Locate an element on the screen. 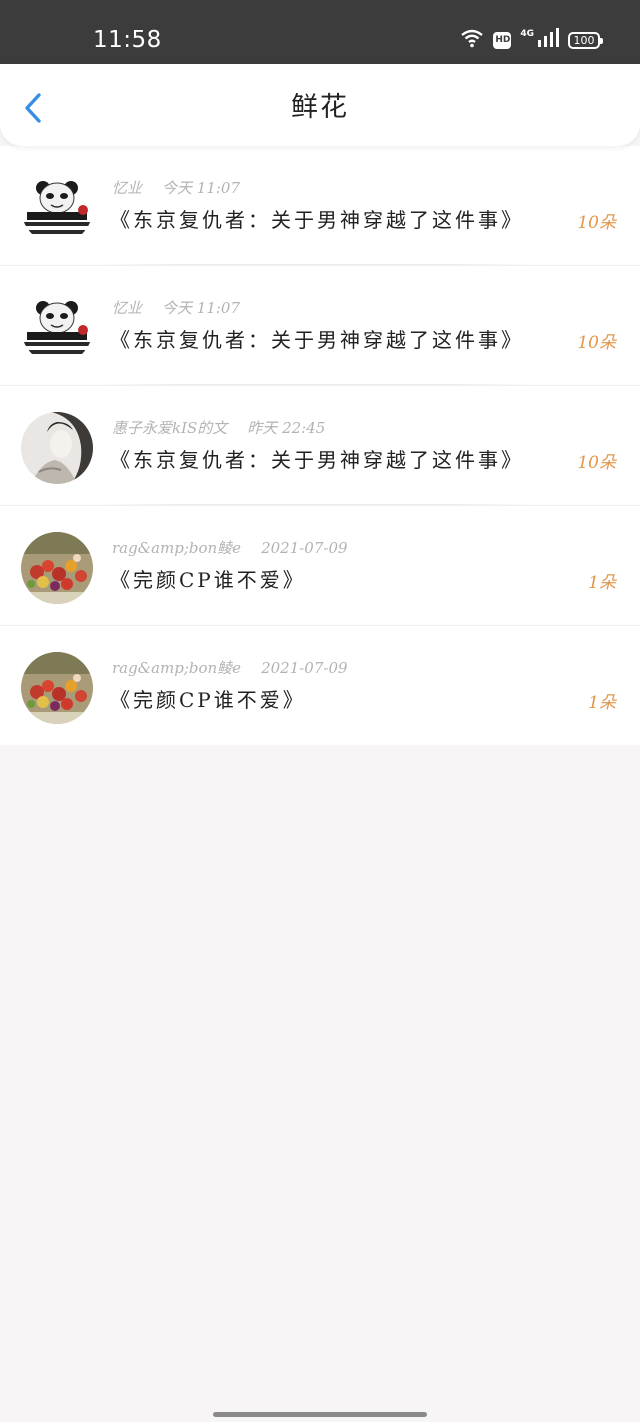 This screenshot has height=1422, width=640. status-icons: HD 4G 100 is located at coordinates (531, 40).